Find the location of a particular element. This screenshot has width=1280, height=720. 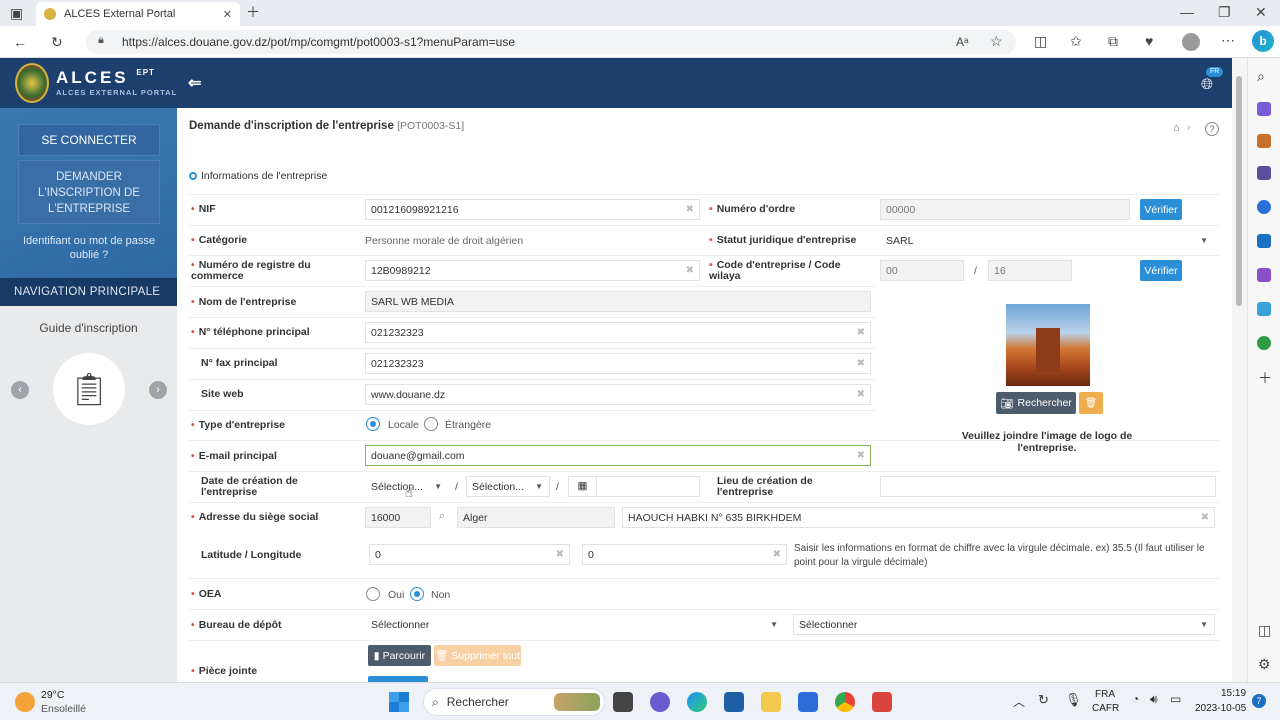

close-window-icon: ✕ is located at coordinates (1261, 12).